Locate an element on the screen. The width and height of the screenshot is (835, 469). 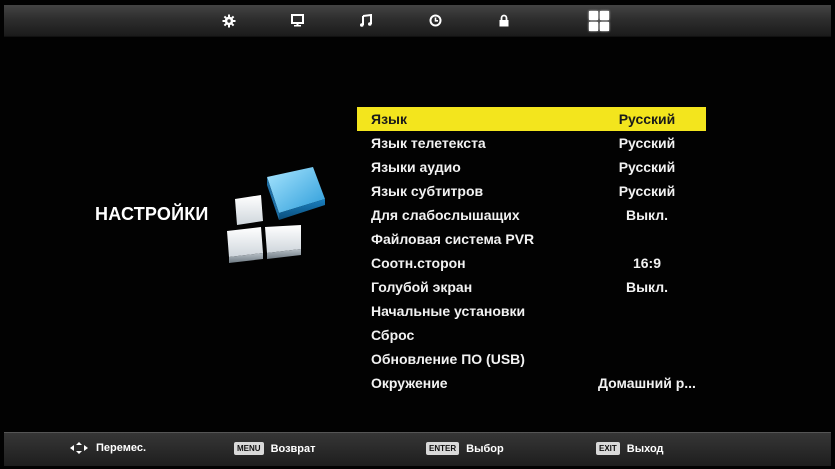
menu-key-icon: MENU is located at coordinates (249, 448).